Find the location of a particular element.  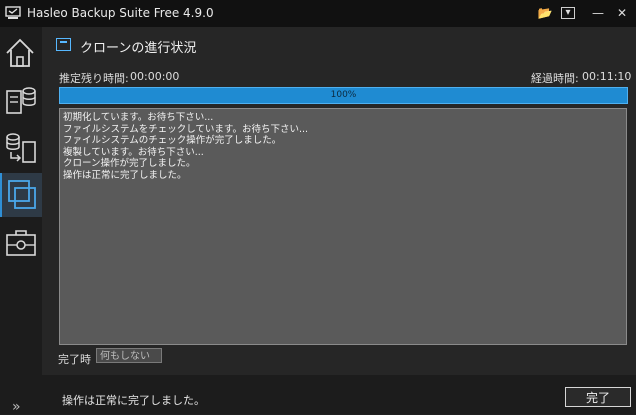

footer-bar: 操作は正常に完了しました。 完了 is located at coordinates (339, 394).